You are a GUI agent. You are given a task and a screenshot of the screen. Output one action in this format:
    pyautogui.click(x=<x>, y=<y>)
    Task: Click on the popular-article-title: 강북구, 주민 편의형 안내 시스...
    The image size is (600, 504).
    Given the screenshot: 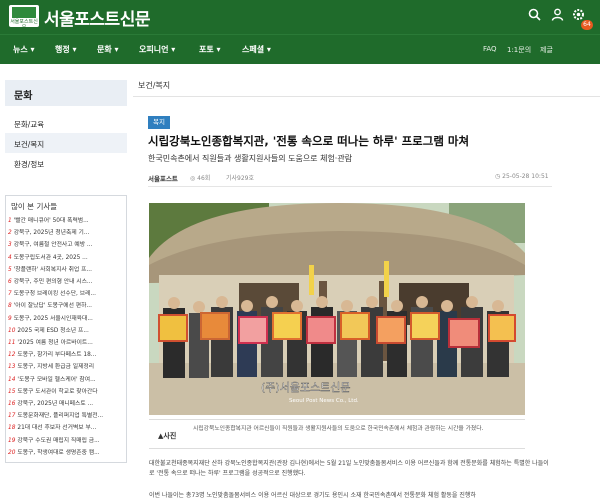 What is the action you would take?
    pyautogui.click(x=53, y=282)
    